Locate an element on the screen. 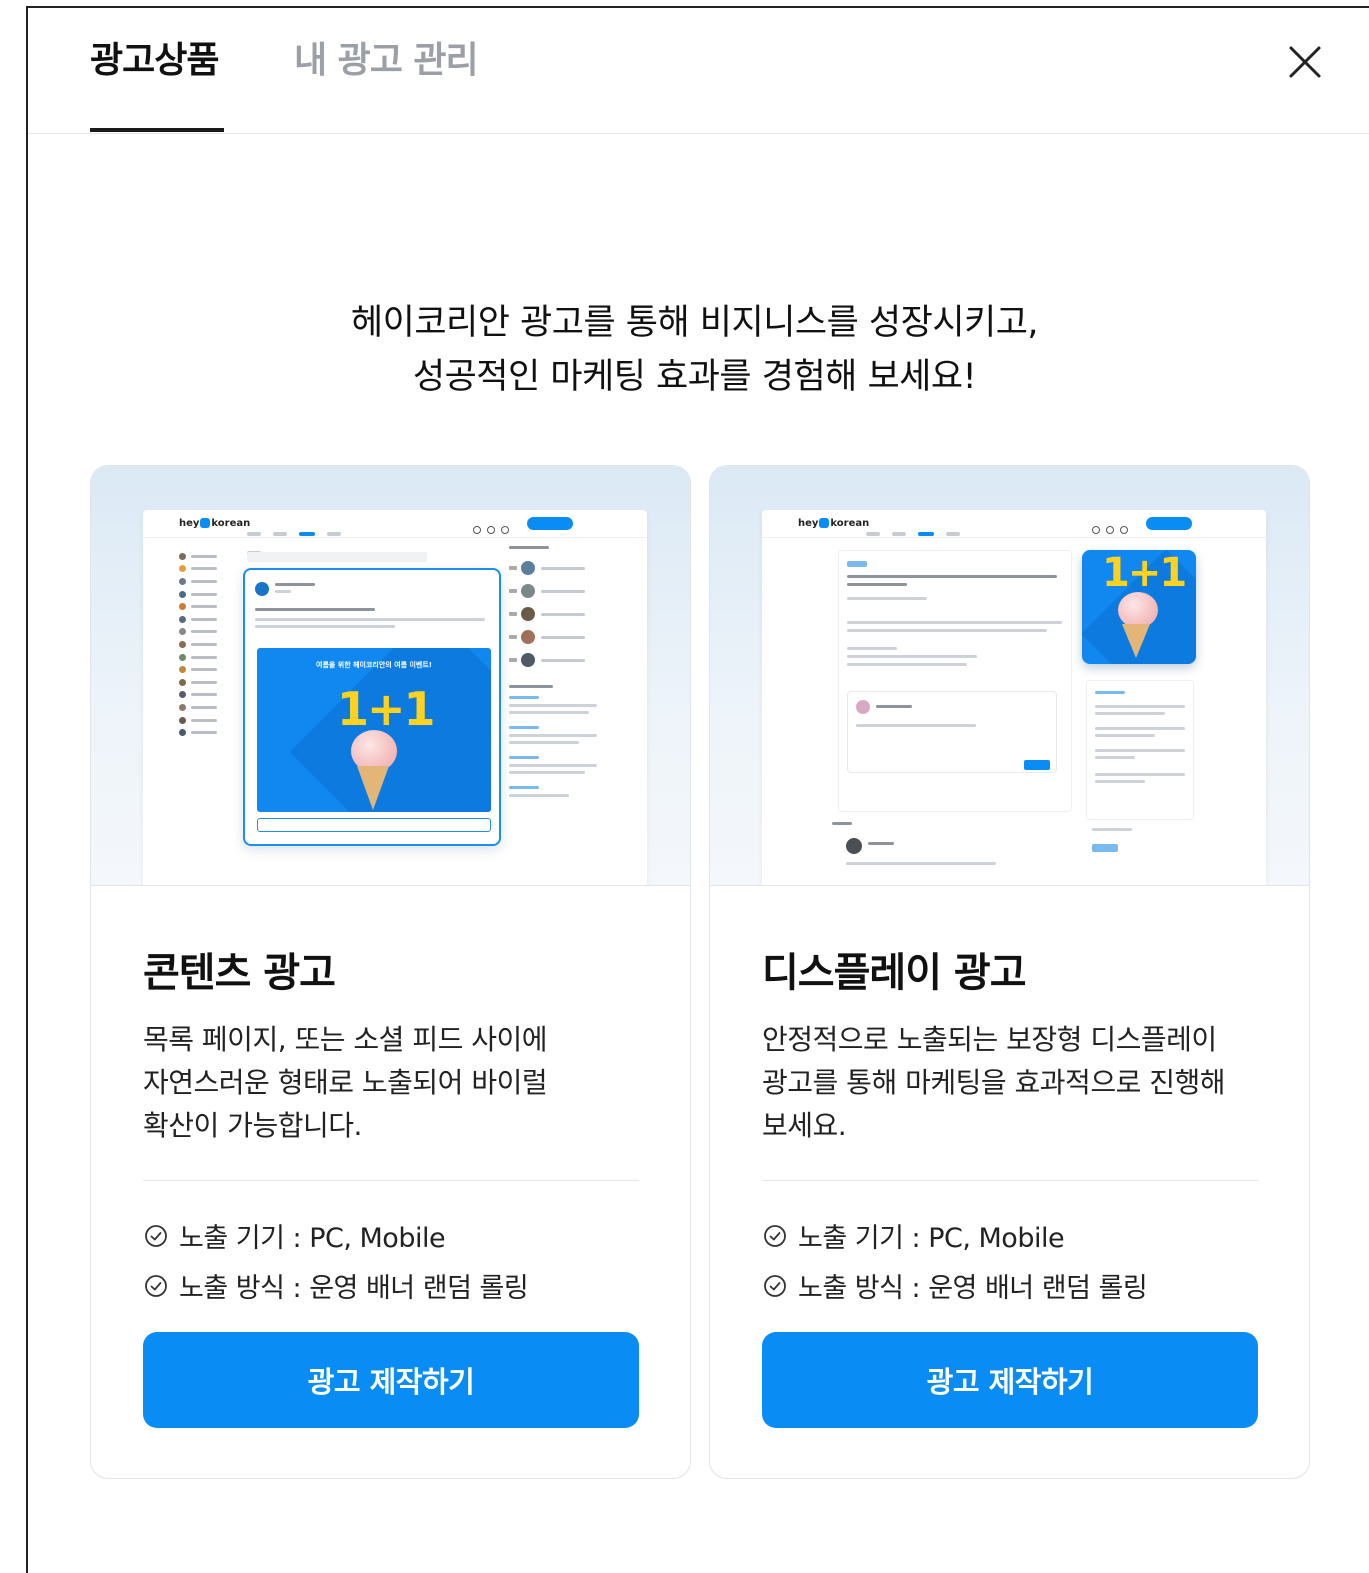  display-ad-preview-image: hey korean 1+1 is located at coordinates (1009, 676).